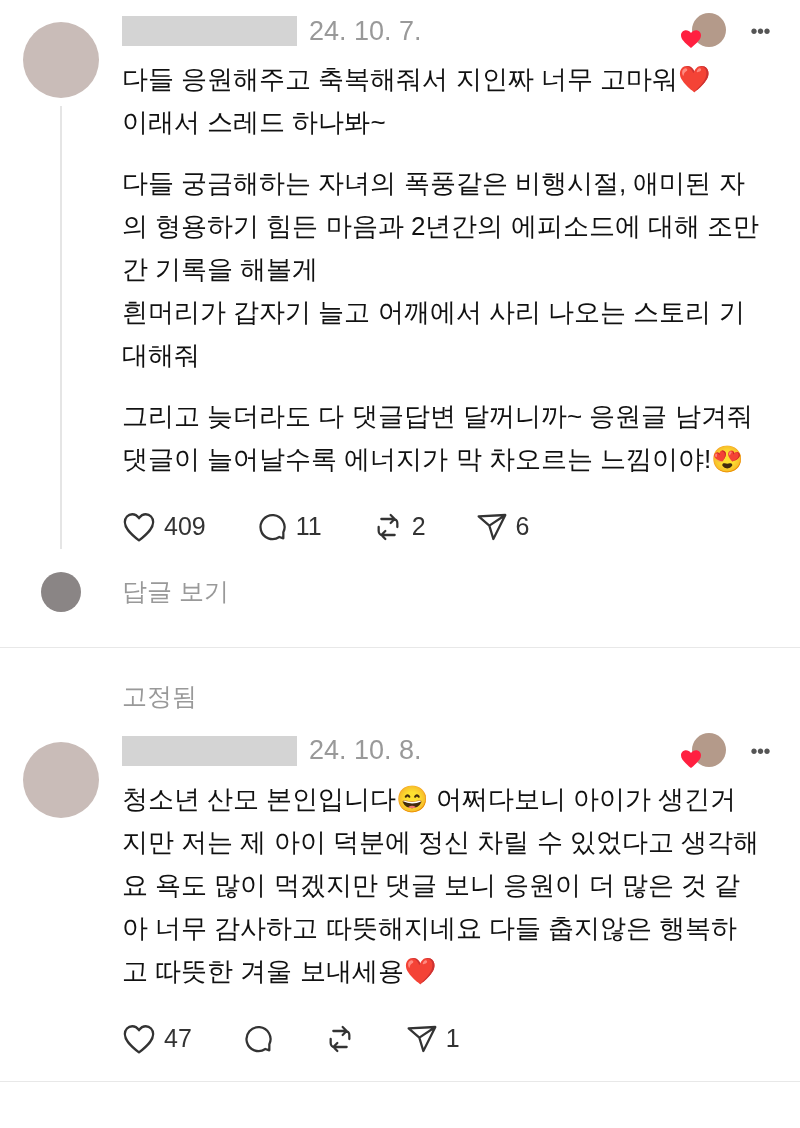 This screenshot has width=800, height=1128. Describe the element at coordinates (61, 592) in the screenshot. I see `replier-avatar` at that location.